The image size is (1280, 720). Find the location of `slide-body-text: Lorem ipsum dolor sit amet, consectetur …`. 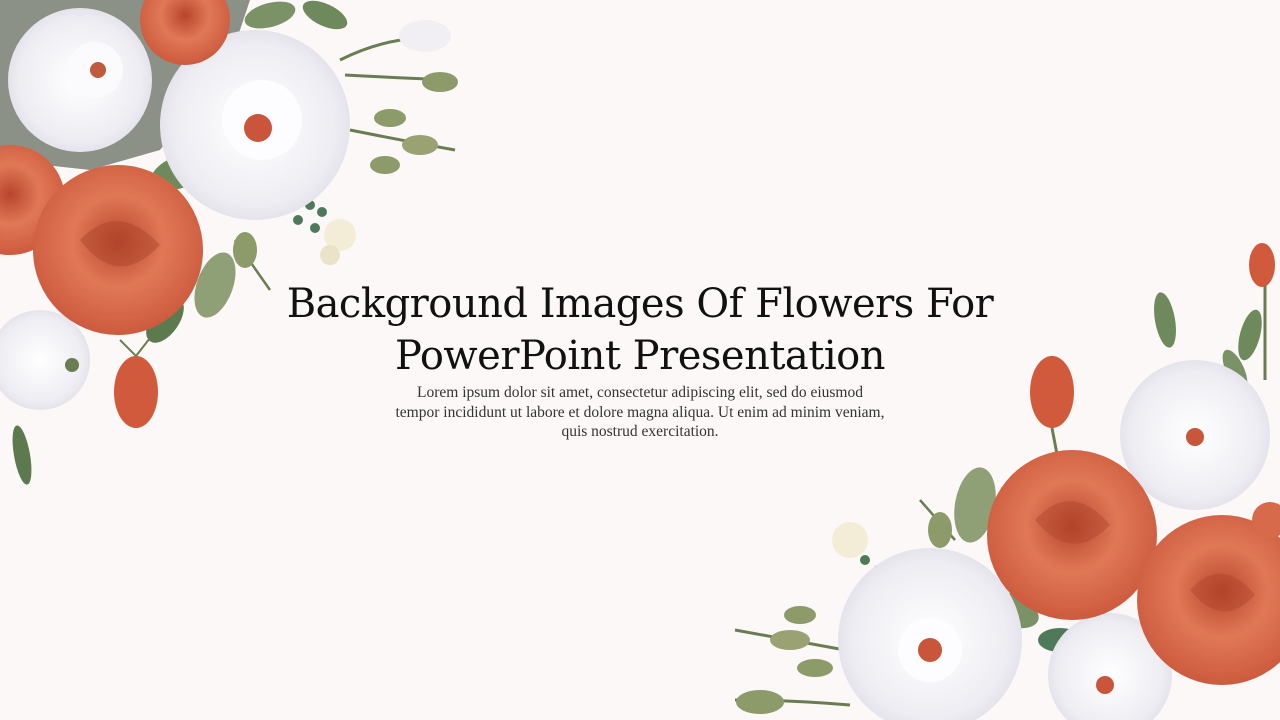

slide-body-text: Lorem ipsum dolor sit amet, consectetur … is located at coordinates (640, 412).